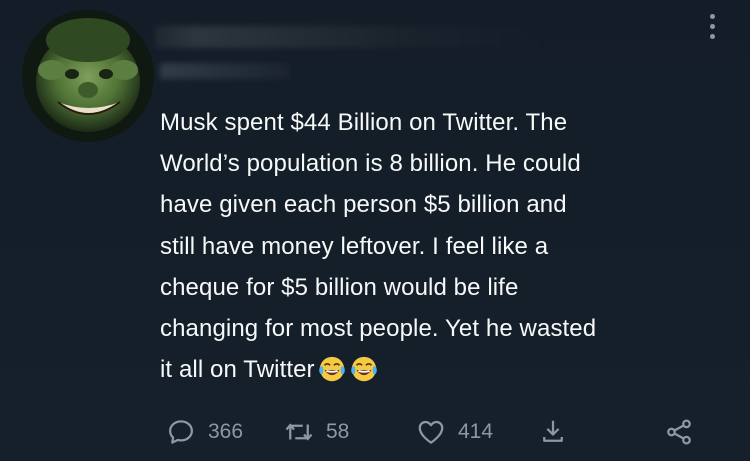 The width and height of the screenshot is (750, 461). What do you see at coordinates (339, 287) in the screenshot?
I see `tweet-text-line: cheque for $5 billion would be life` at bounding box center [339, 287].